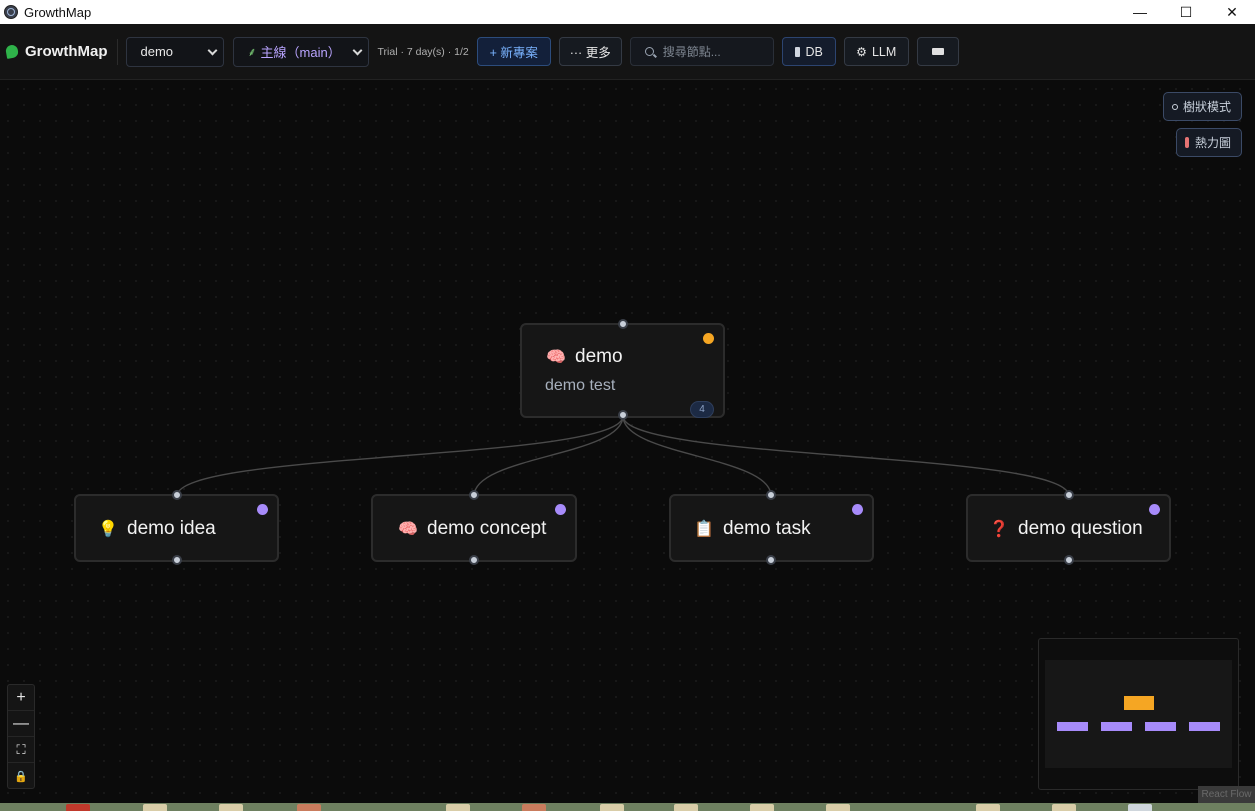 This screenshot has height=811, width=1255. I want to click on sprout-icon: ⸙, so click(252, 52).